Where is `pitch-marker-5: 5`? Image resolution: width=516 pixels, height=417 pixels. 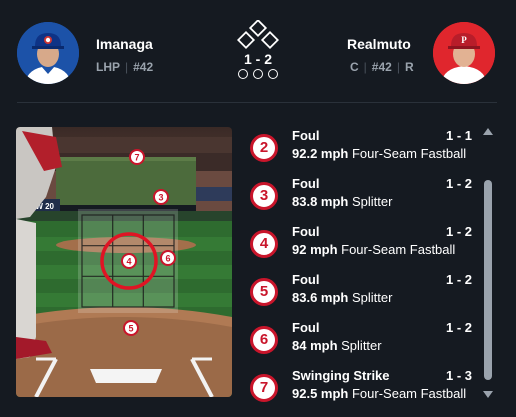 pitch-marker-5: 5 is located at coordinates (131, 328).